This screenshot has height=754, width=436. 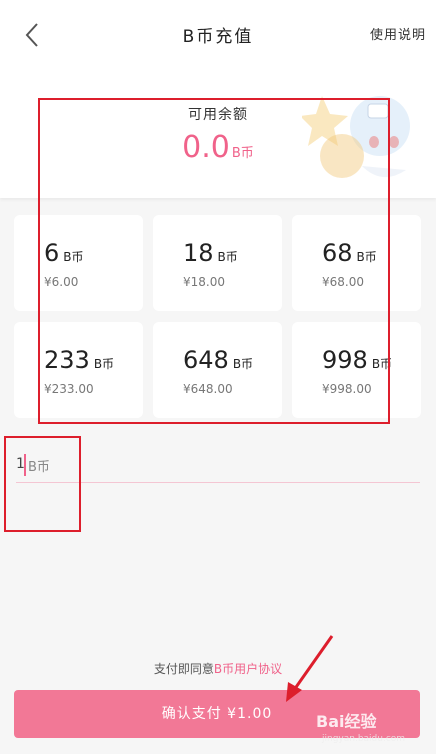 What do you see at coordinates (248, 669) in the screenshot?
I see `agreement-link: B币用户协议` at bounding box center [248, 669].